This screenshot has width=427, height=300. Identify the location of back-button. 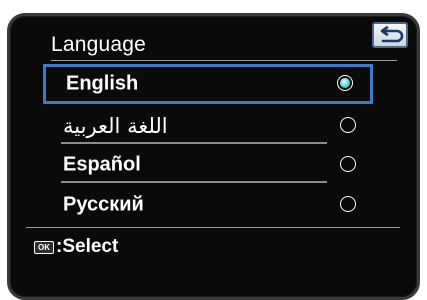
(390, 35).